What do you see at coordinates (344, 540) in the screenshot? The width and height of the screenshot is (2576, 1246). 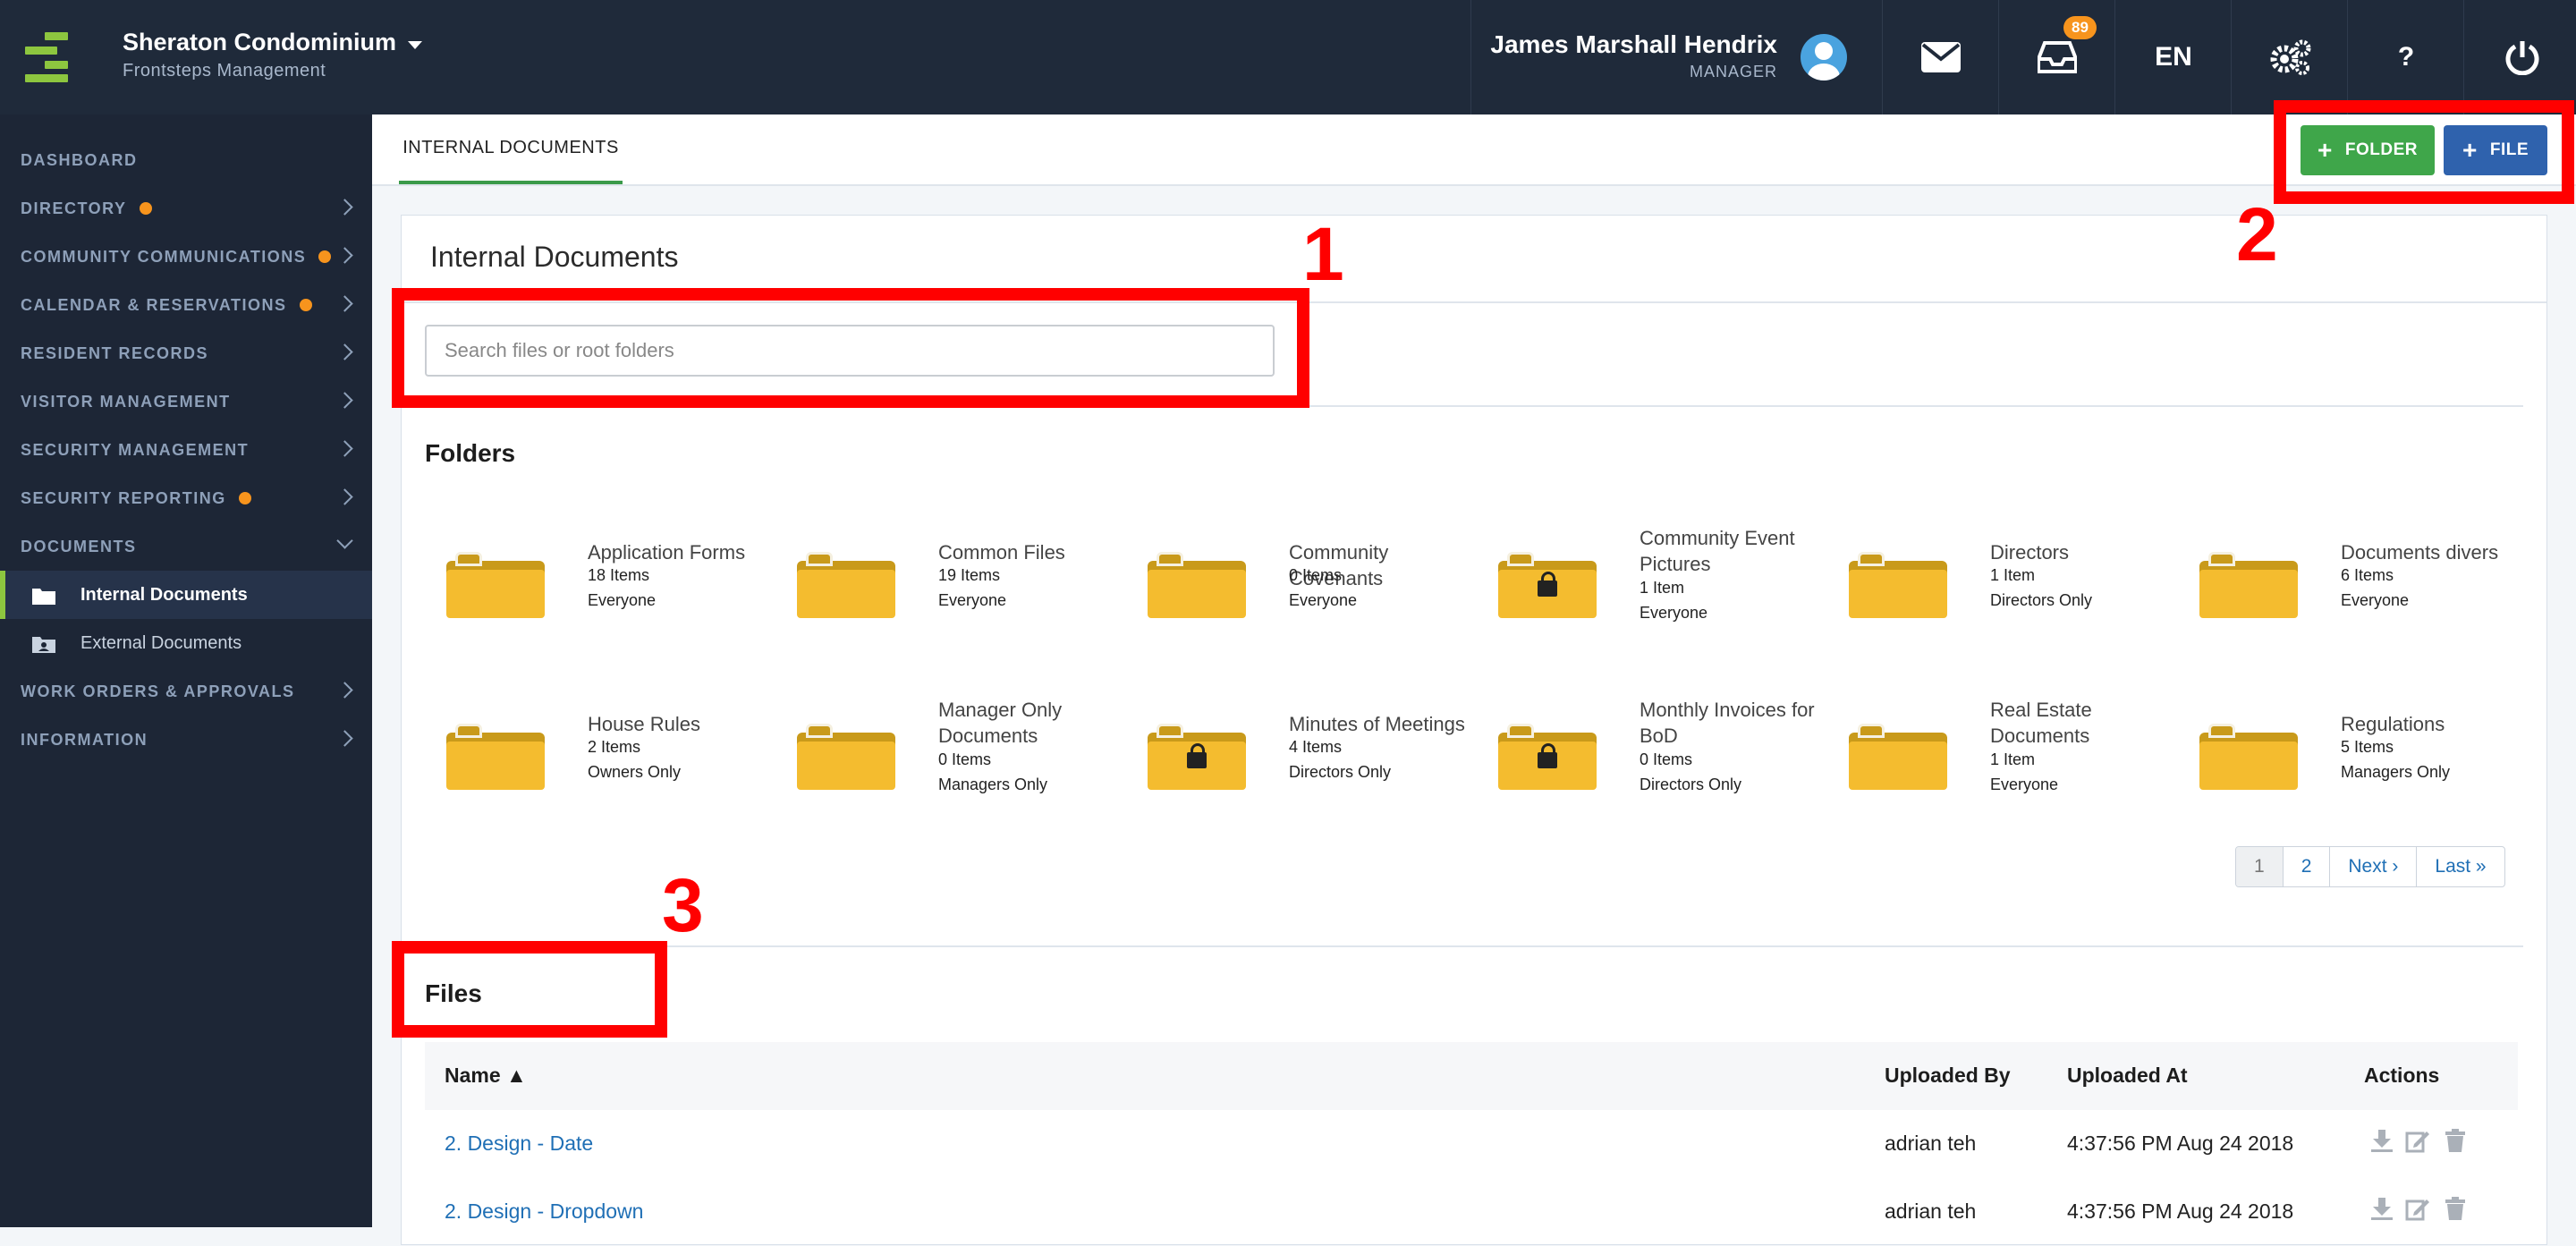 I see `chevron-down-icon` at bounding box center [344, 540].